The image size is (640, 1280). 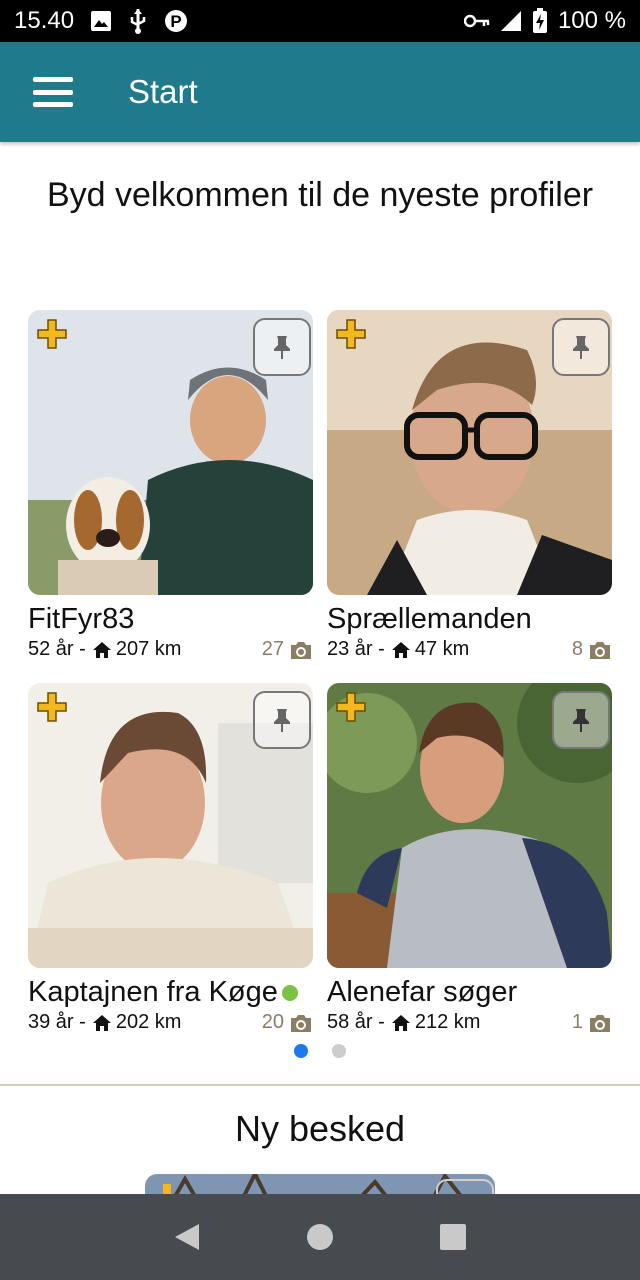 I want to click on profile-distance: 207 km, so click(x=148, y=649).